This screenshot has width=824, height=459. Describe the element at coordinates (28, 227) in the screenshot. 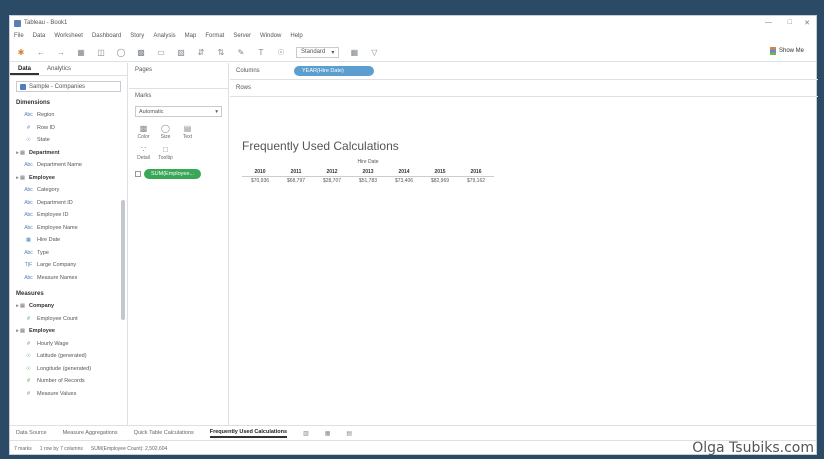

I see `string-icon: Abc` at that location.